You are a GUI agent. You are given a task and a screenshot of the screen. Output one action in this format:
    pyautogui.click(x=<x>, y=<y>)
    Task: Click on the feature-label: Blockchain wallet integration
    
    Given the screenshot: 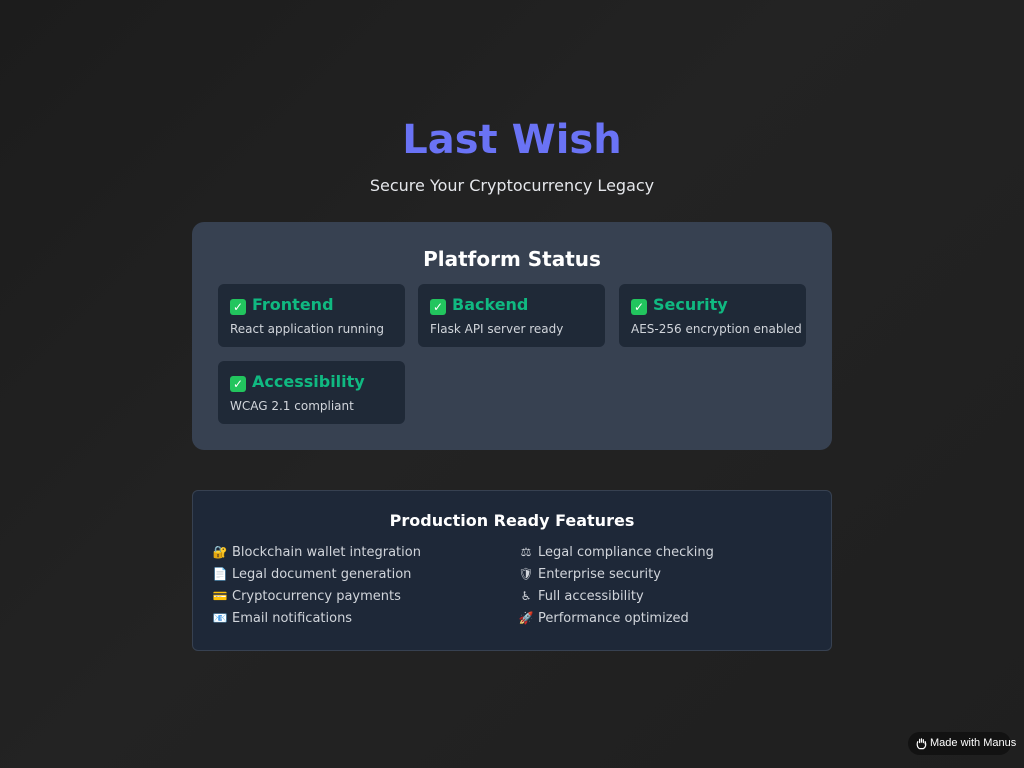 What is the action you would take?
    pyautogui.click(x=326, y=552)
    